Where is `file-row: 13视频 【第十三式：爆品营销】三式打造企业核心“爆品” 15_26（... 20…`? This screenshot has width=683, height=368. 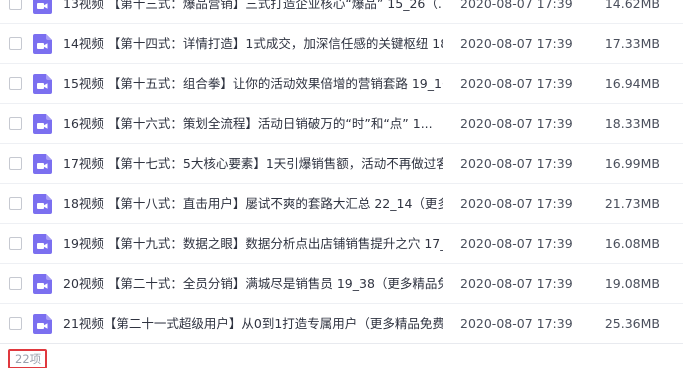 file-row: 13视频 【第十三式：爆品营销】三式打造企业核心“爆品” 15_26（... 20… is located at coordinates (341, 12).